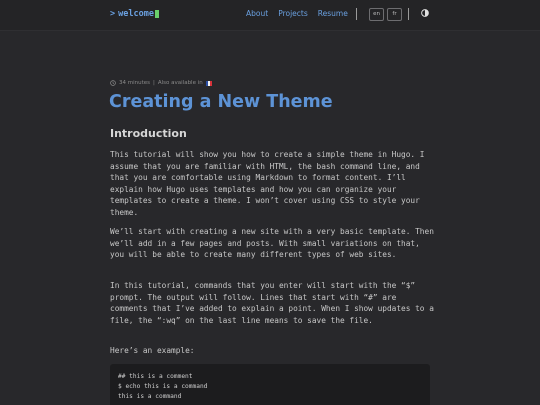  I want to click on code-line: this is a command, so click(150, 396).